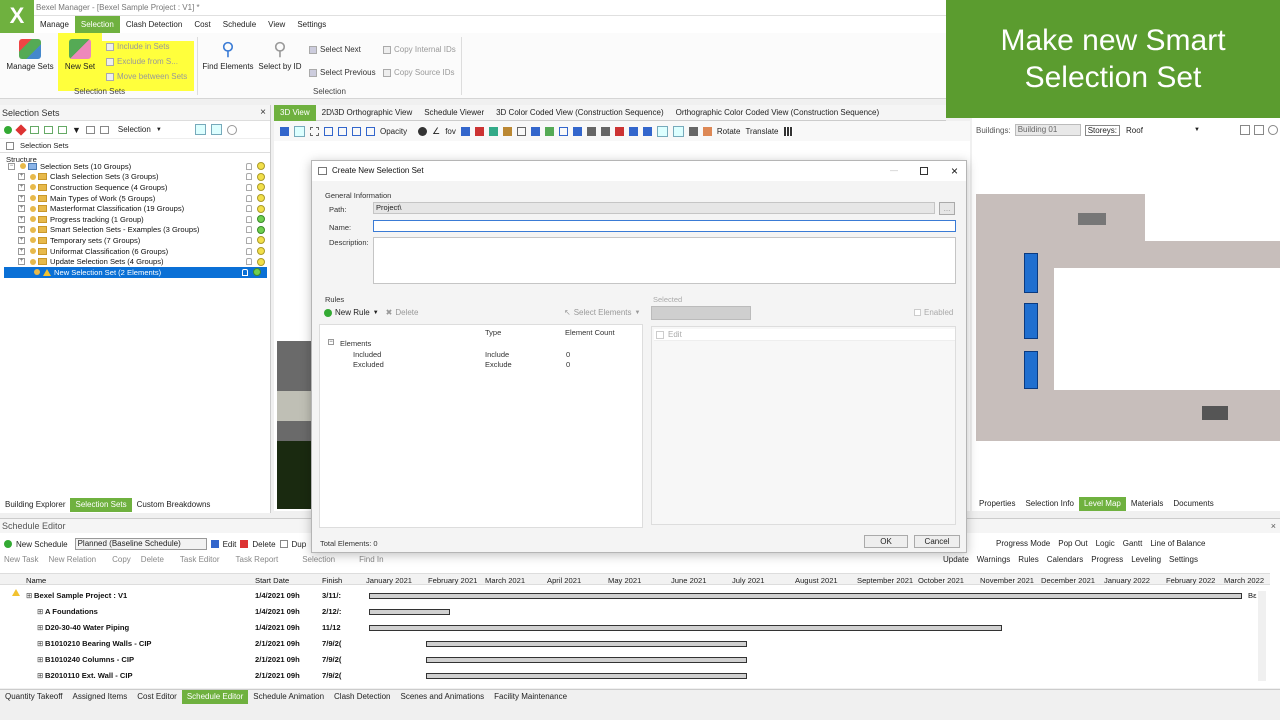 The width and height of the screenshot is (1280, 720). Describe the element at coordinates (288, 697) in the screenshot. I see `tab-schedule-animation: Schedule Animation` at that location.